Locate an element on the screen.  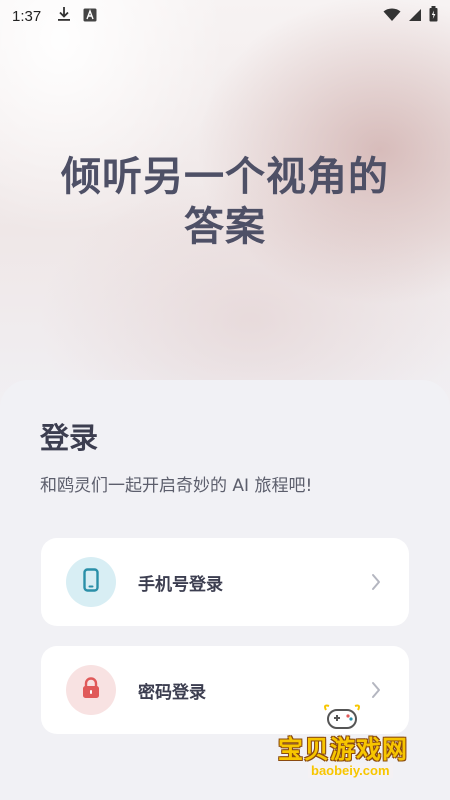
hero-headline: 倾听另一个视角的 答案 is located at coordinates (225, 202).